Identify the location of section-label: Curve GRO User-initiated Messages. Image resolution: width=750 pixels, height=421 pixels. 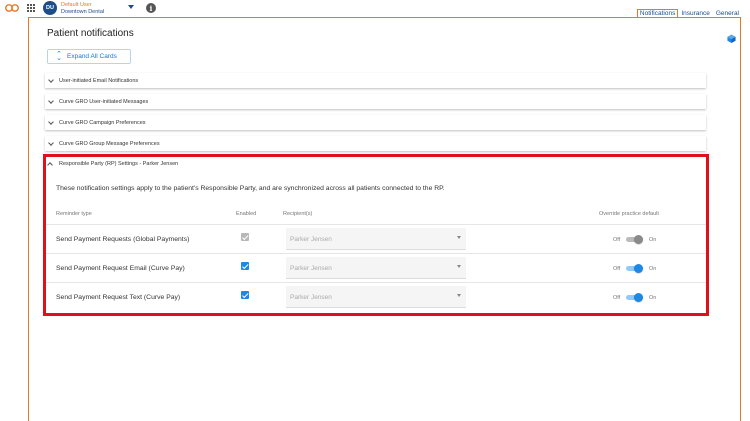
(104, 101).